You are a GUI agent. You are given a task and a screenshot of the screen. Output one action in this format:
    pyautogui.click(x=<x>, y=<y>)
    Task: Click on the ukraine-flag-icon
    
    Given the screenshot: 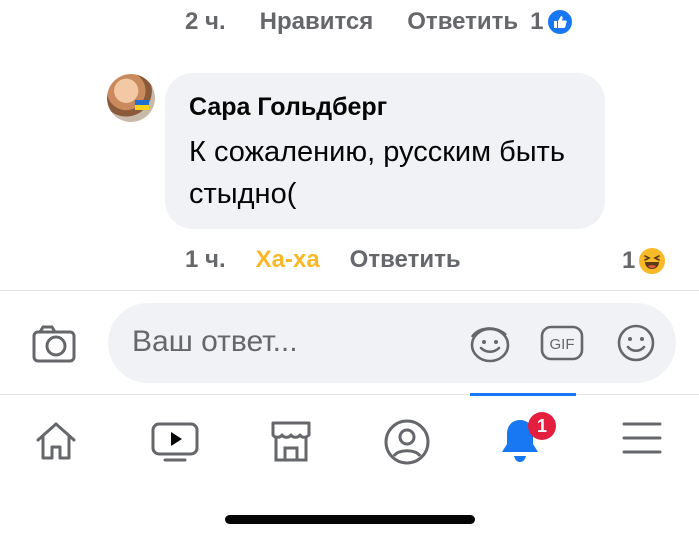 What is the action you would take?
    pyautogui.click(x=142, y=105)
    